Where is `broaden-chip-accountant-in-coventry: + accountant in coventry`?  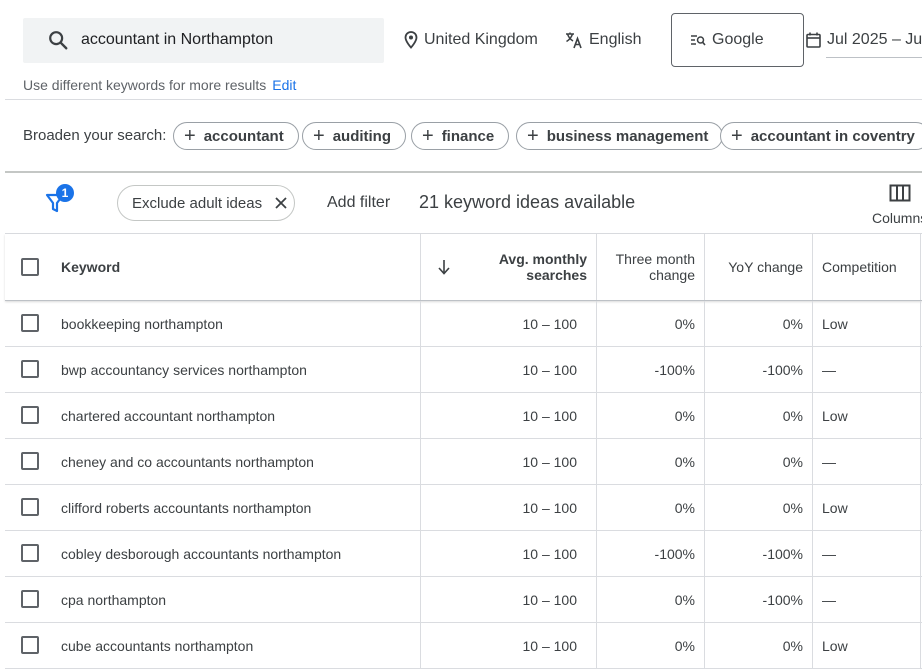
broaden-chip-accountant-in-coventry: + accountant in coventry is located at coordinates (821, 136).